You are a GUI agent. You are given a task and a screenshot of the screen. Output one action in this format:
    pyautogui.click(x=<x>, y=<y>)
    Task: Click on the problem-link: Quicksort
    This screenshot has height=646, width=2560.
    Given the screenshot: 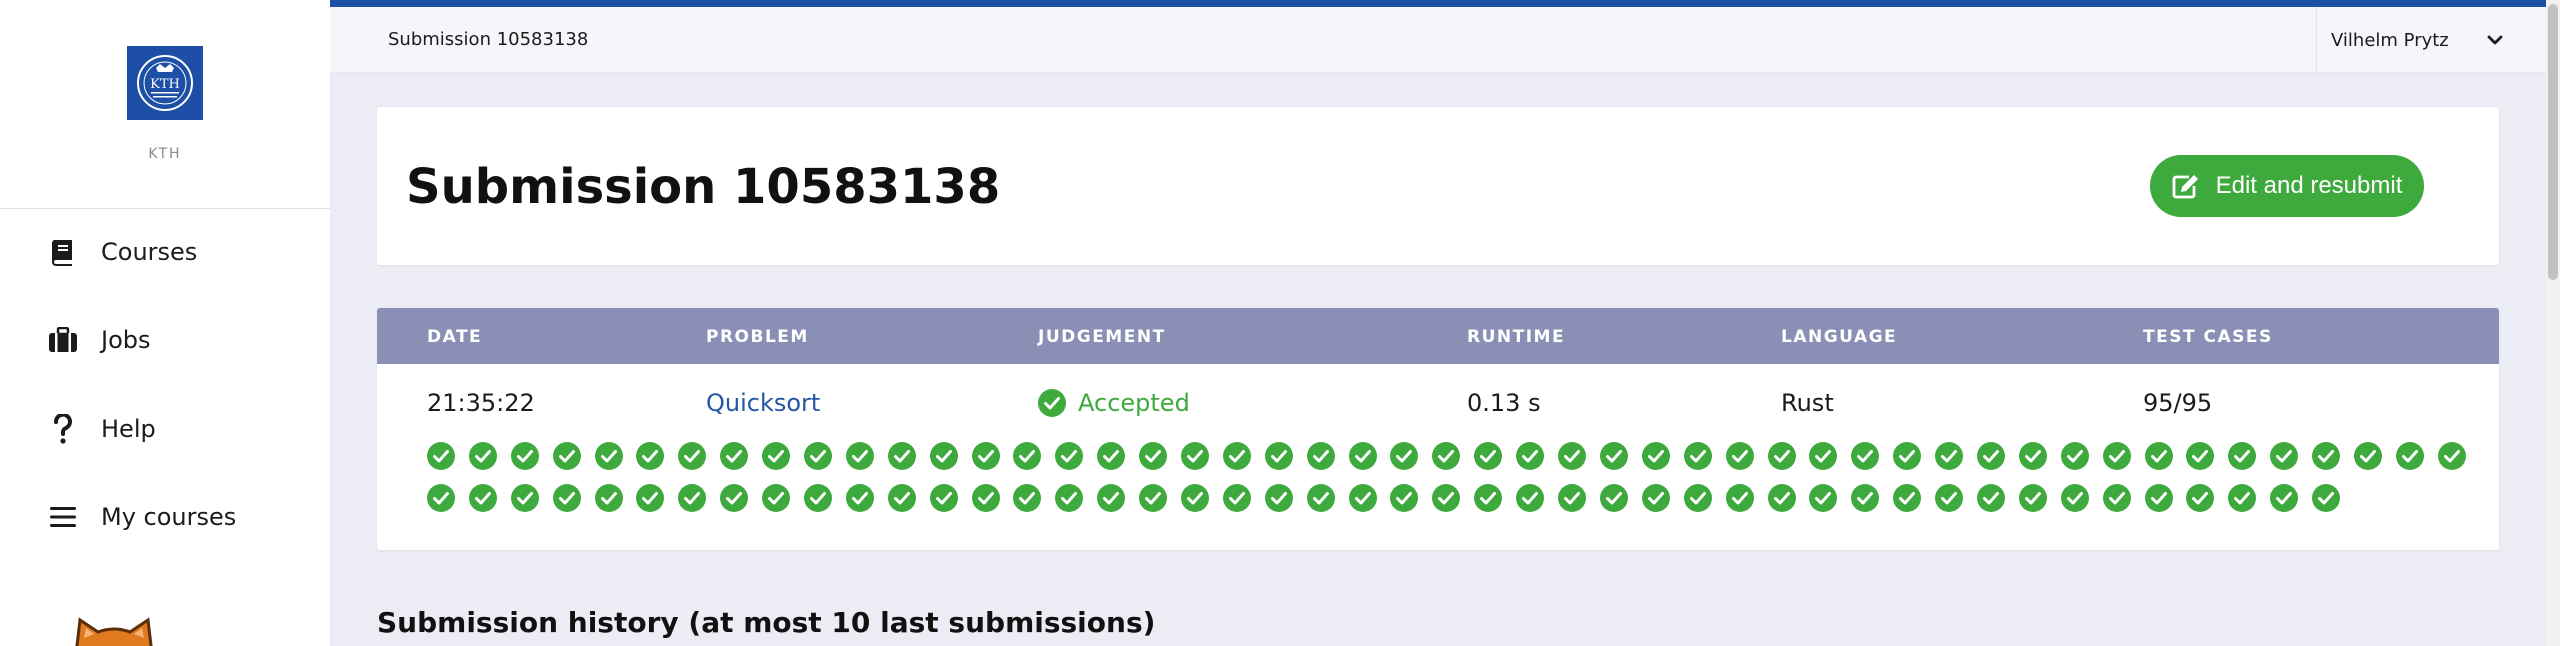 What is the action you would take?
    pyautogui.click(x=763, y=403)
    